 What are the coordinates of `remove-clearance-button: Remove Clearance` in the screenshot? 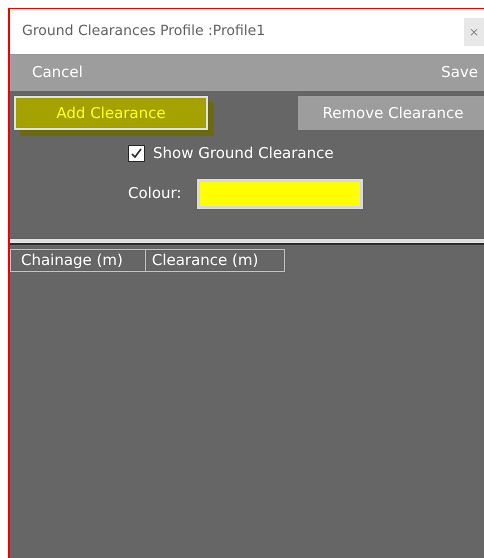 It's located at (391, 113).